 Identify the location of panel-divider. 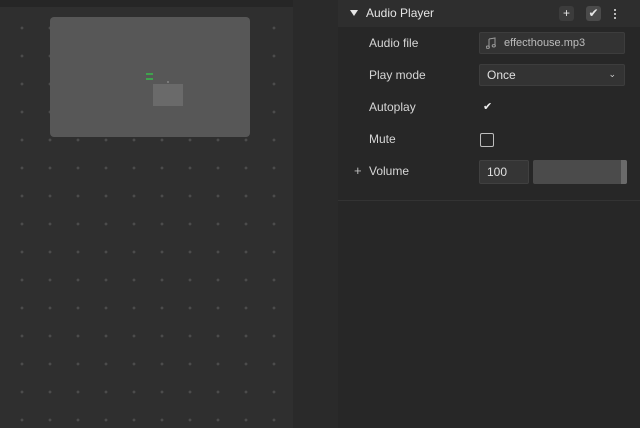
(489, 200).